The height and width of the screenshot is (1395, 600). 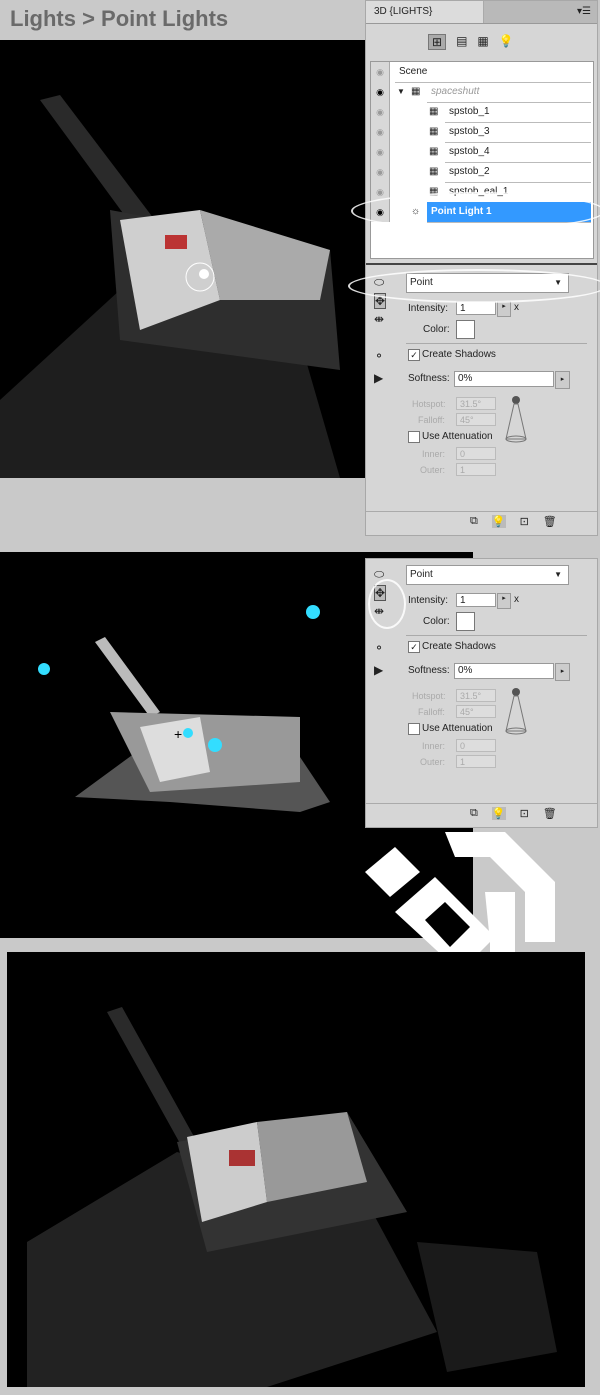 What do you see at coordinates (584, 11) in the screenshot?
I see `panel-menu-icon: ▾☰` at bounding box center [584, 11].